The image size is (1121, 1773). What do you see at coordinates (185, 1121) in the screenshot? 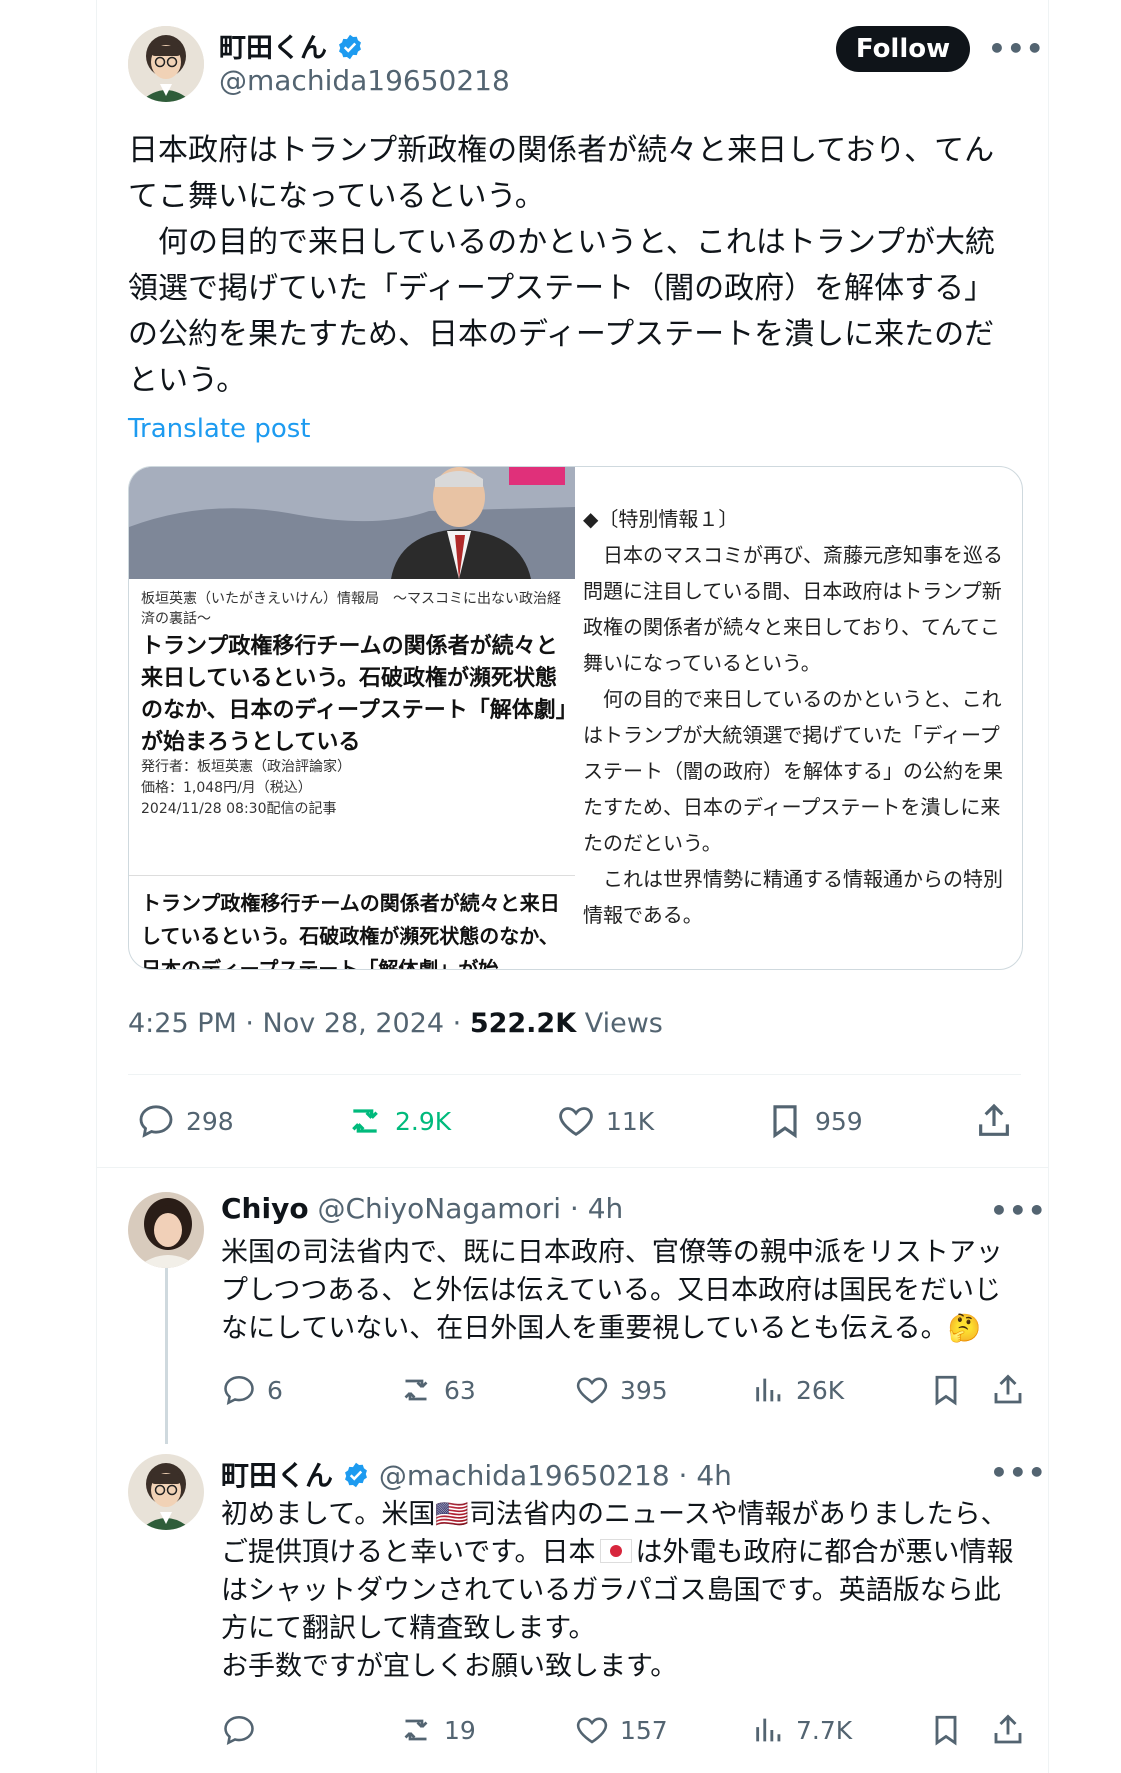
I see `reply-button: 298` at bounding box center [185, 1121].